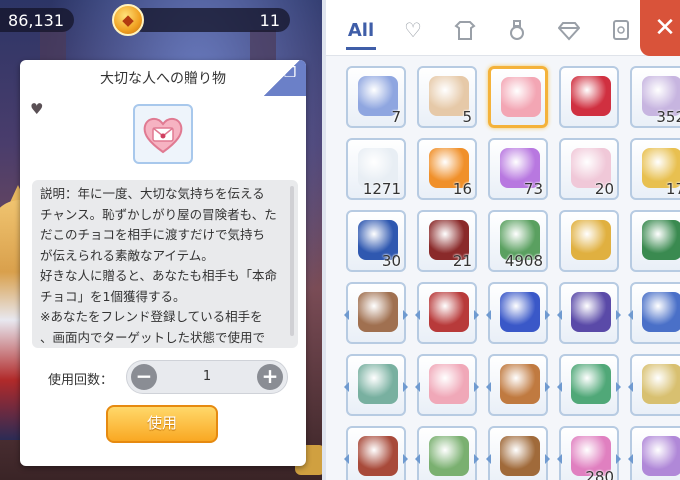  What do you see at coordinates (396, 117) in the screenshot?
I see `item-quantity: 7` at bounding box center [396, 117].